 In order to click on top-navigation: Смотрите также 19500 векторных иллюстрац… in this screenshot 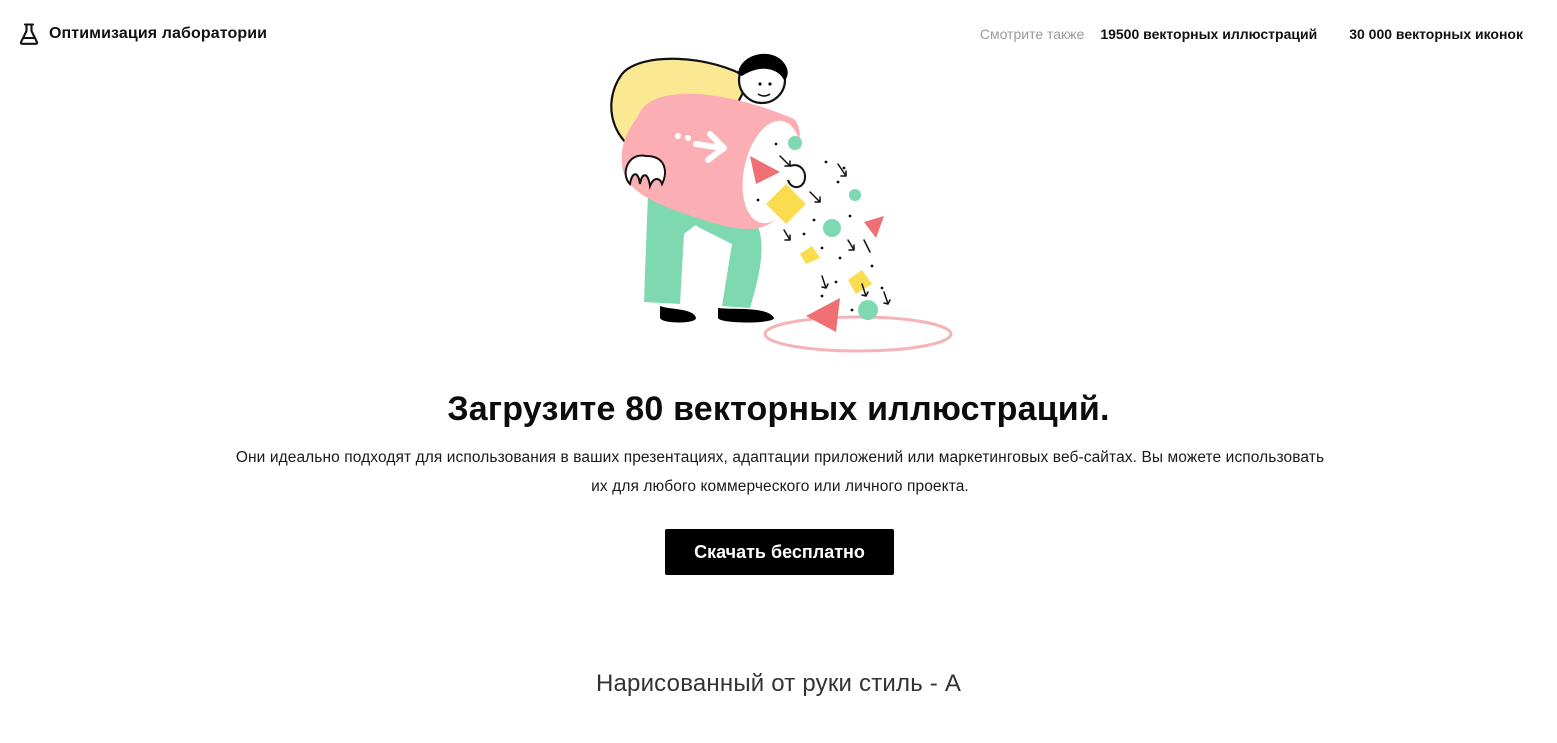, I will do `click(1251, 34)`.